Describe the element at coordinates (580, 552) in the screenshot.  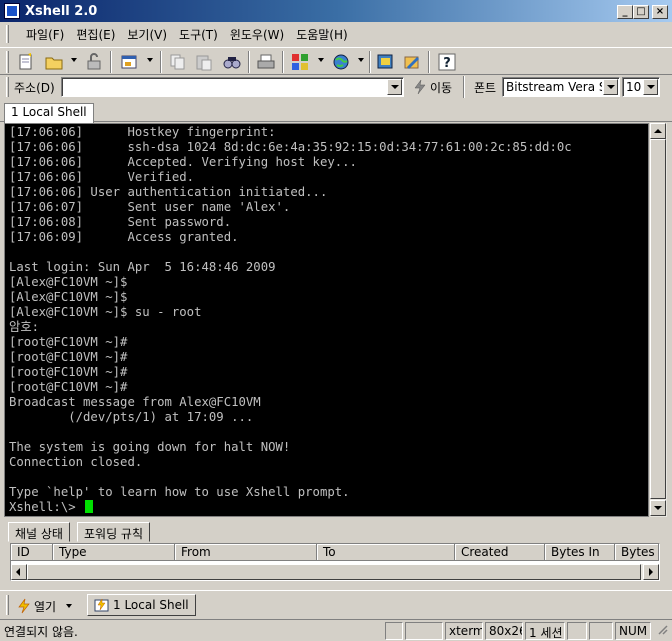
I see `column-header-bytes-in: Bytes In` at that location.